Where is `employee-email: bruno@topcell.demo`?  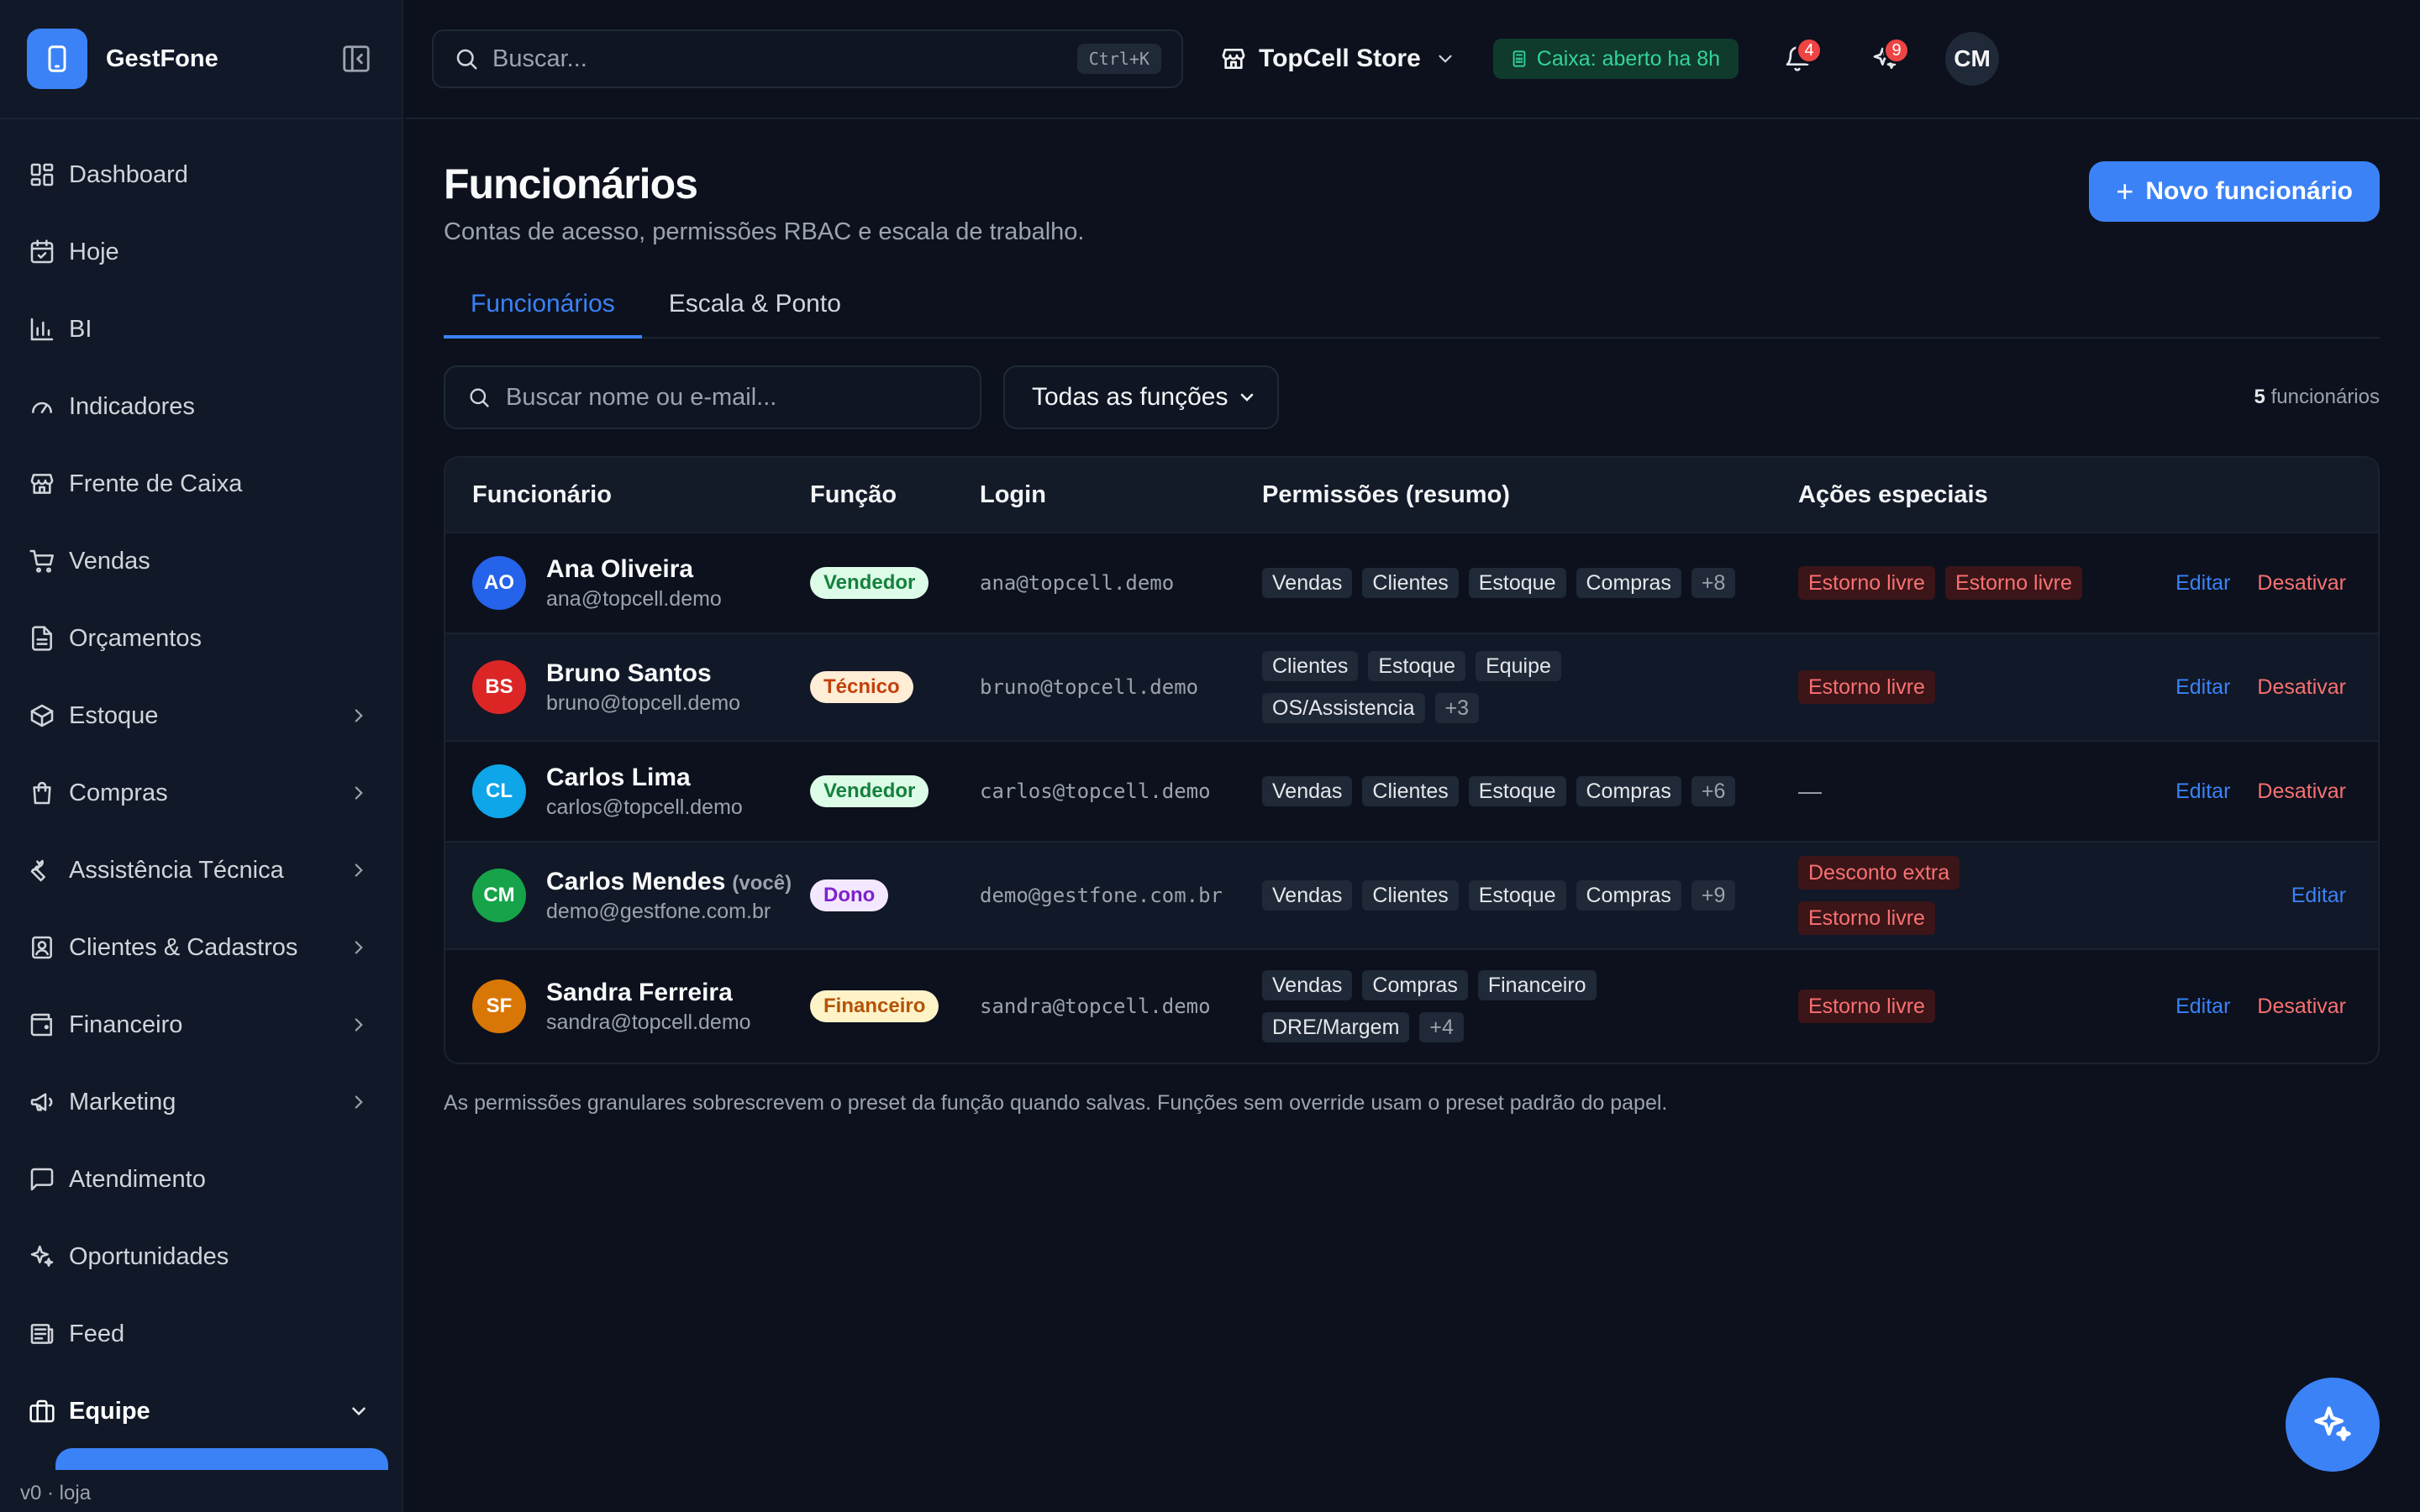 employee-email: bruno@topcell.demo is located at coordinates (643, 702).